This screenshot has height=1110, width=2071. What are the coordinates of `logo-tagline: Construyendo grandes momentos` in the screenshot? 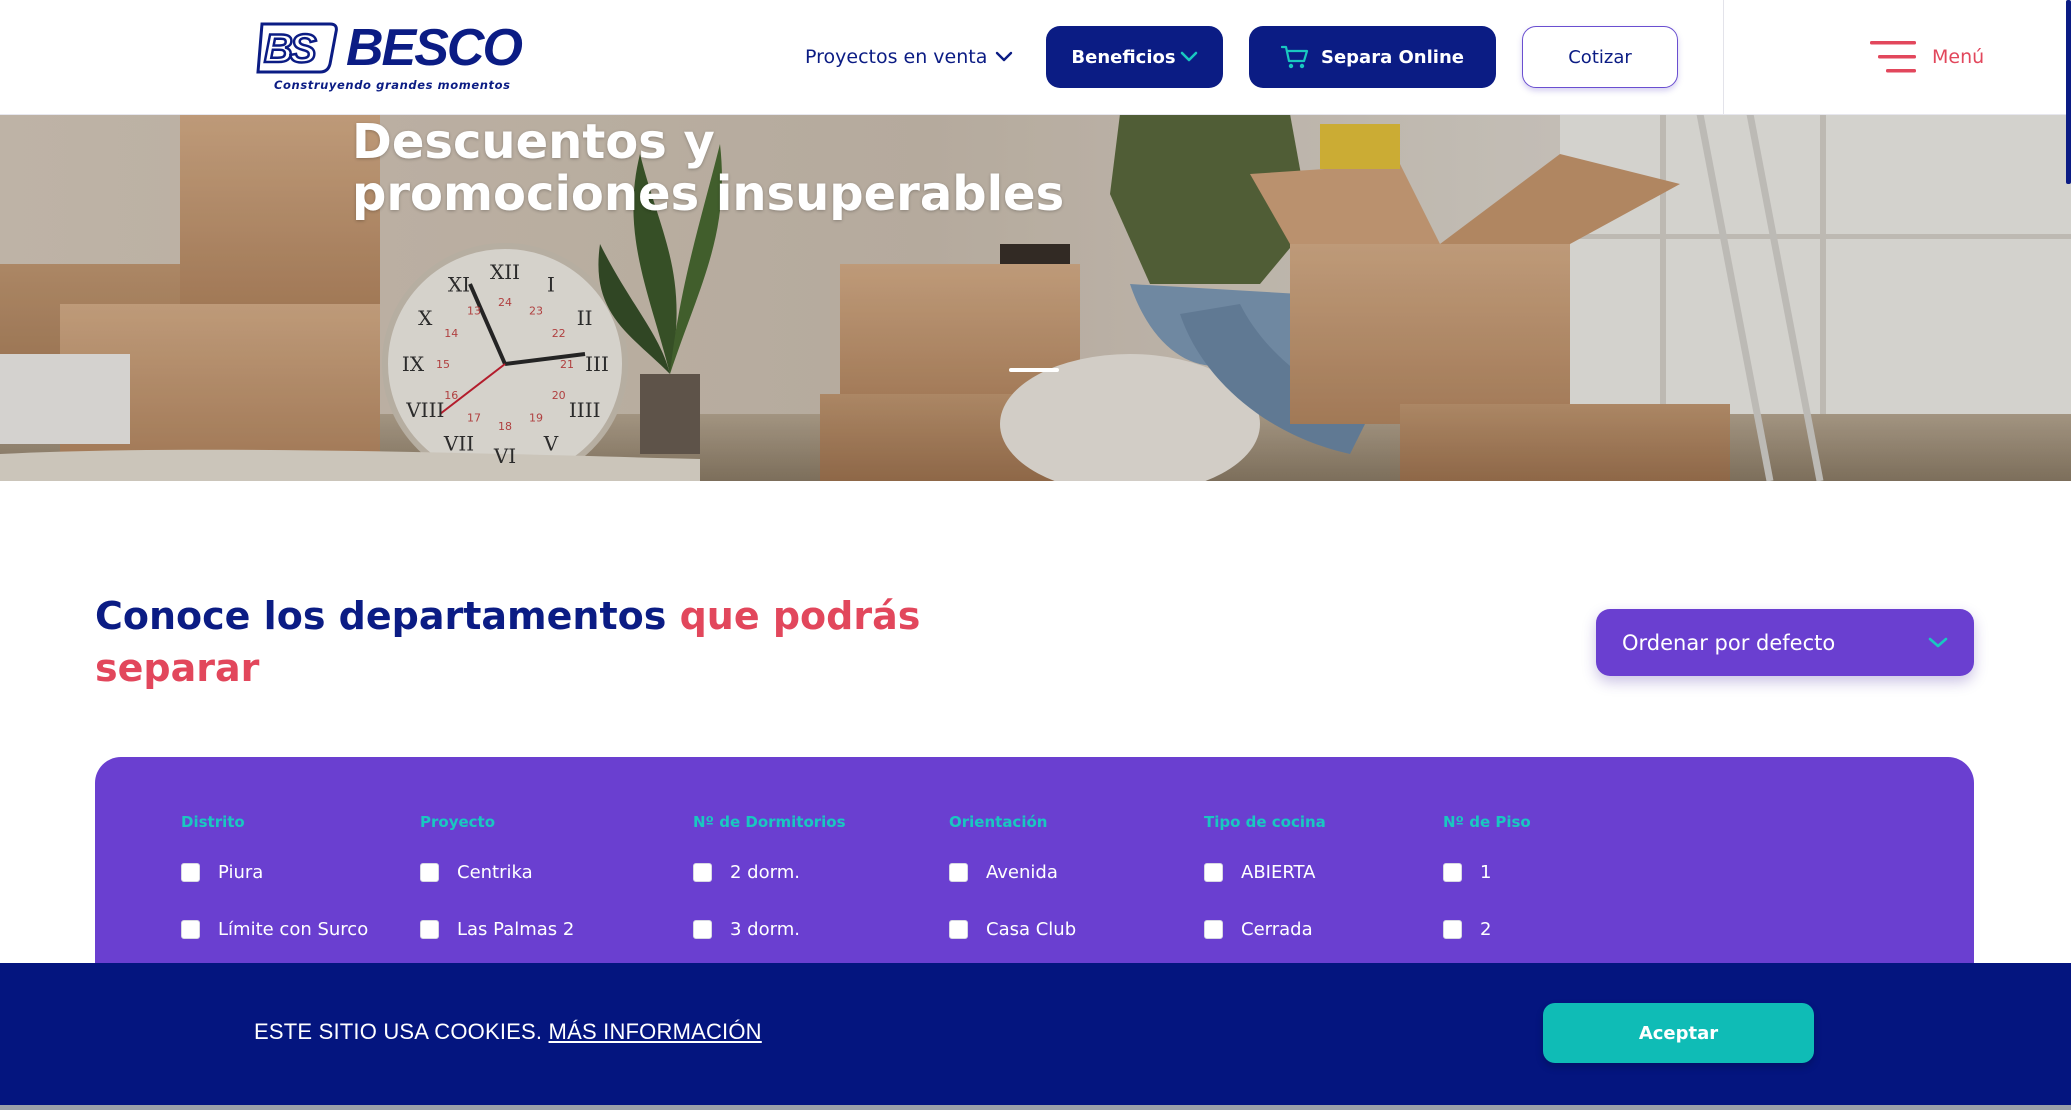 It's located at (392, 85).